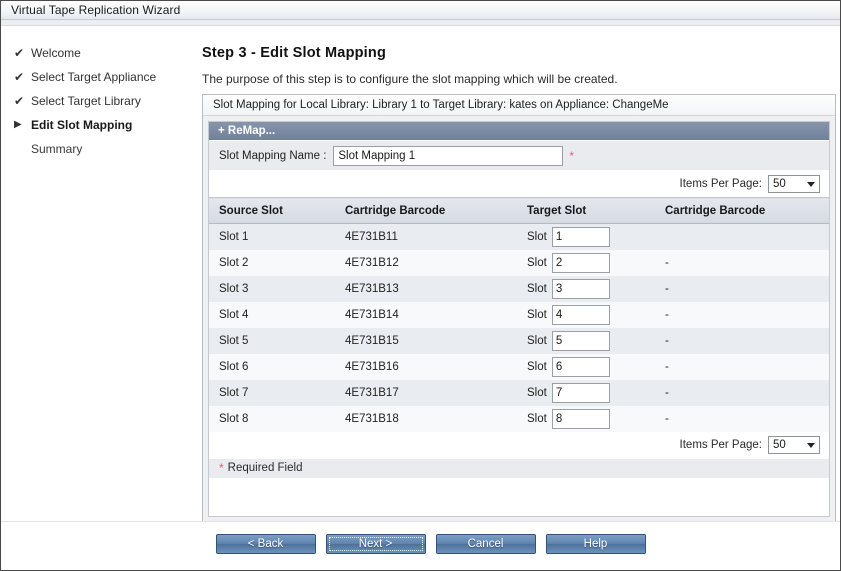 The height and width of the screenshot is (571, 841). I want to click on cell-source-slot: Slot 3, so click(272, 288).